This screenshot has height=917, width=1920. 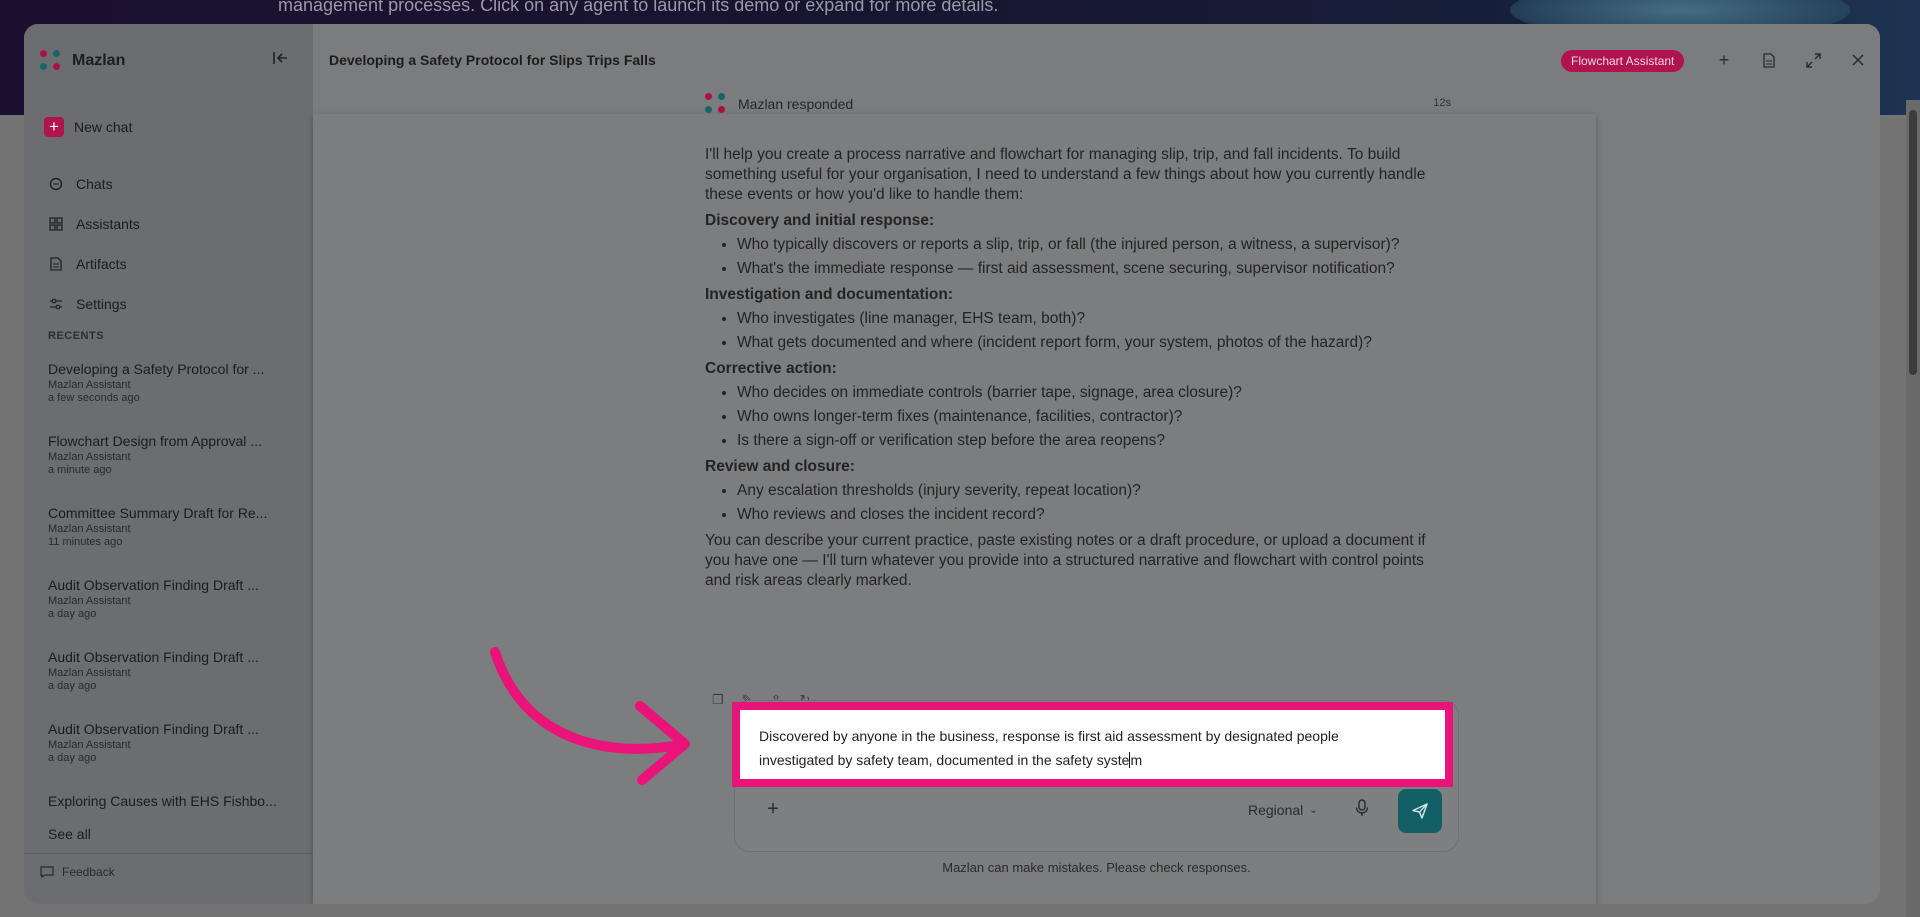 What do you see at coordinates (99, 60) in the screenshot?
I see `brand-name: Mazlan` at bounding box center [99, 60].